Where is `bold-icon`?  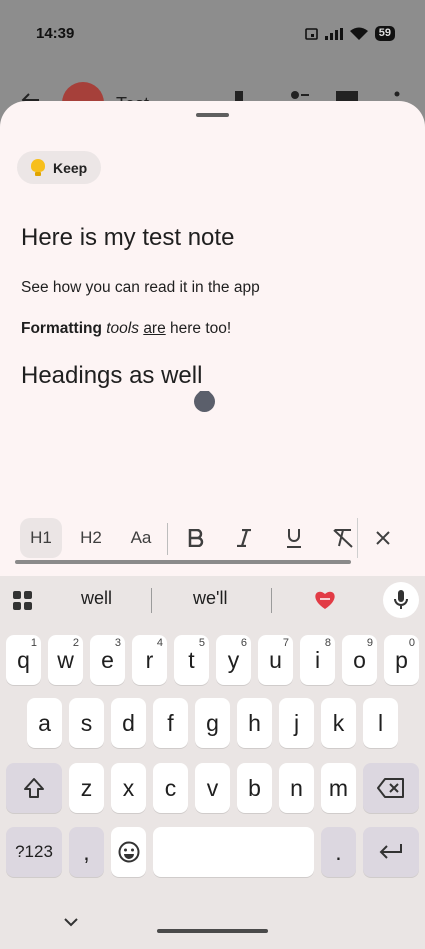 bold-icon is located at coordinates (196, 538).